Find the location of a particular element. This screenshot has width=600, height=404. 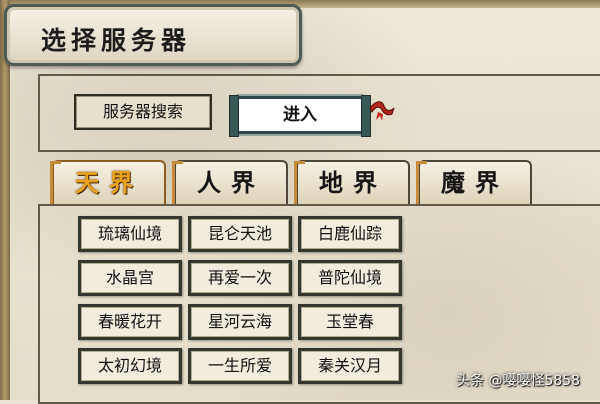

title-plate: 选择服务器 is located at coordinates (153, 35).